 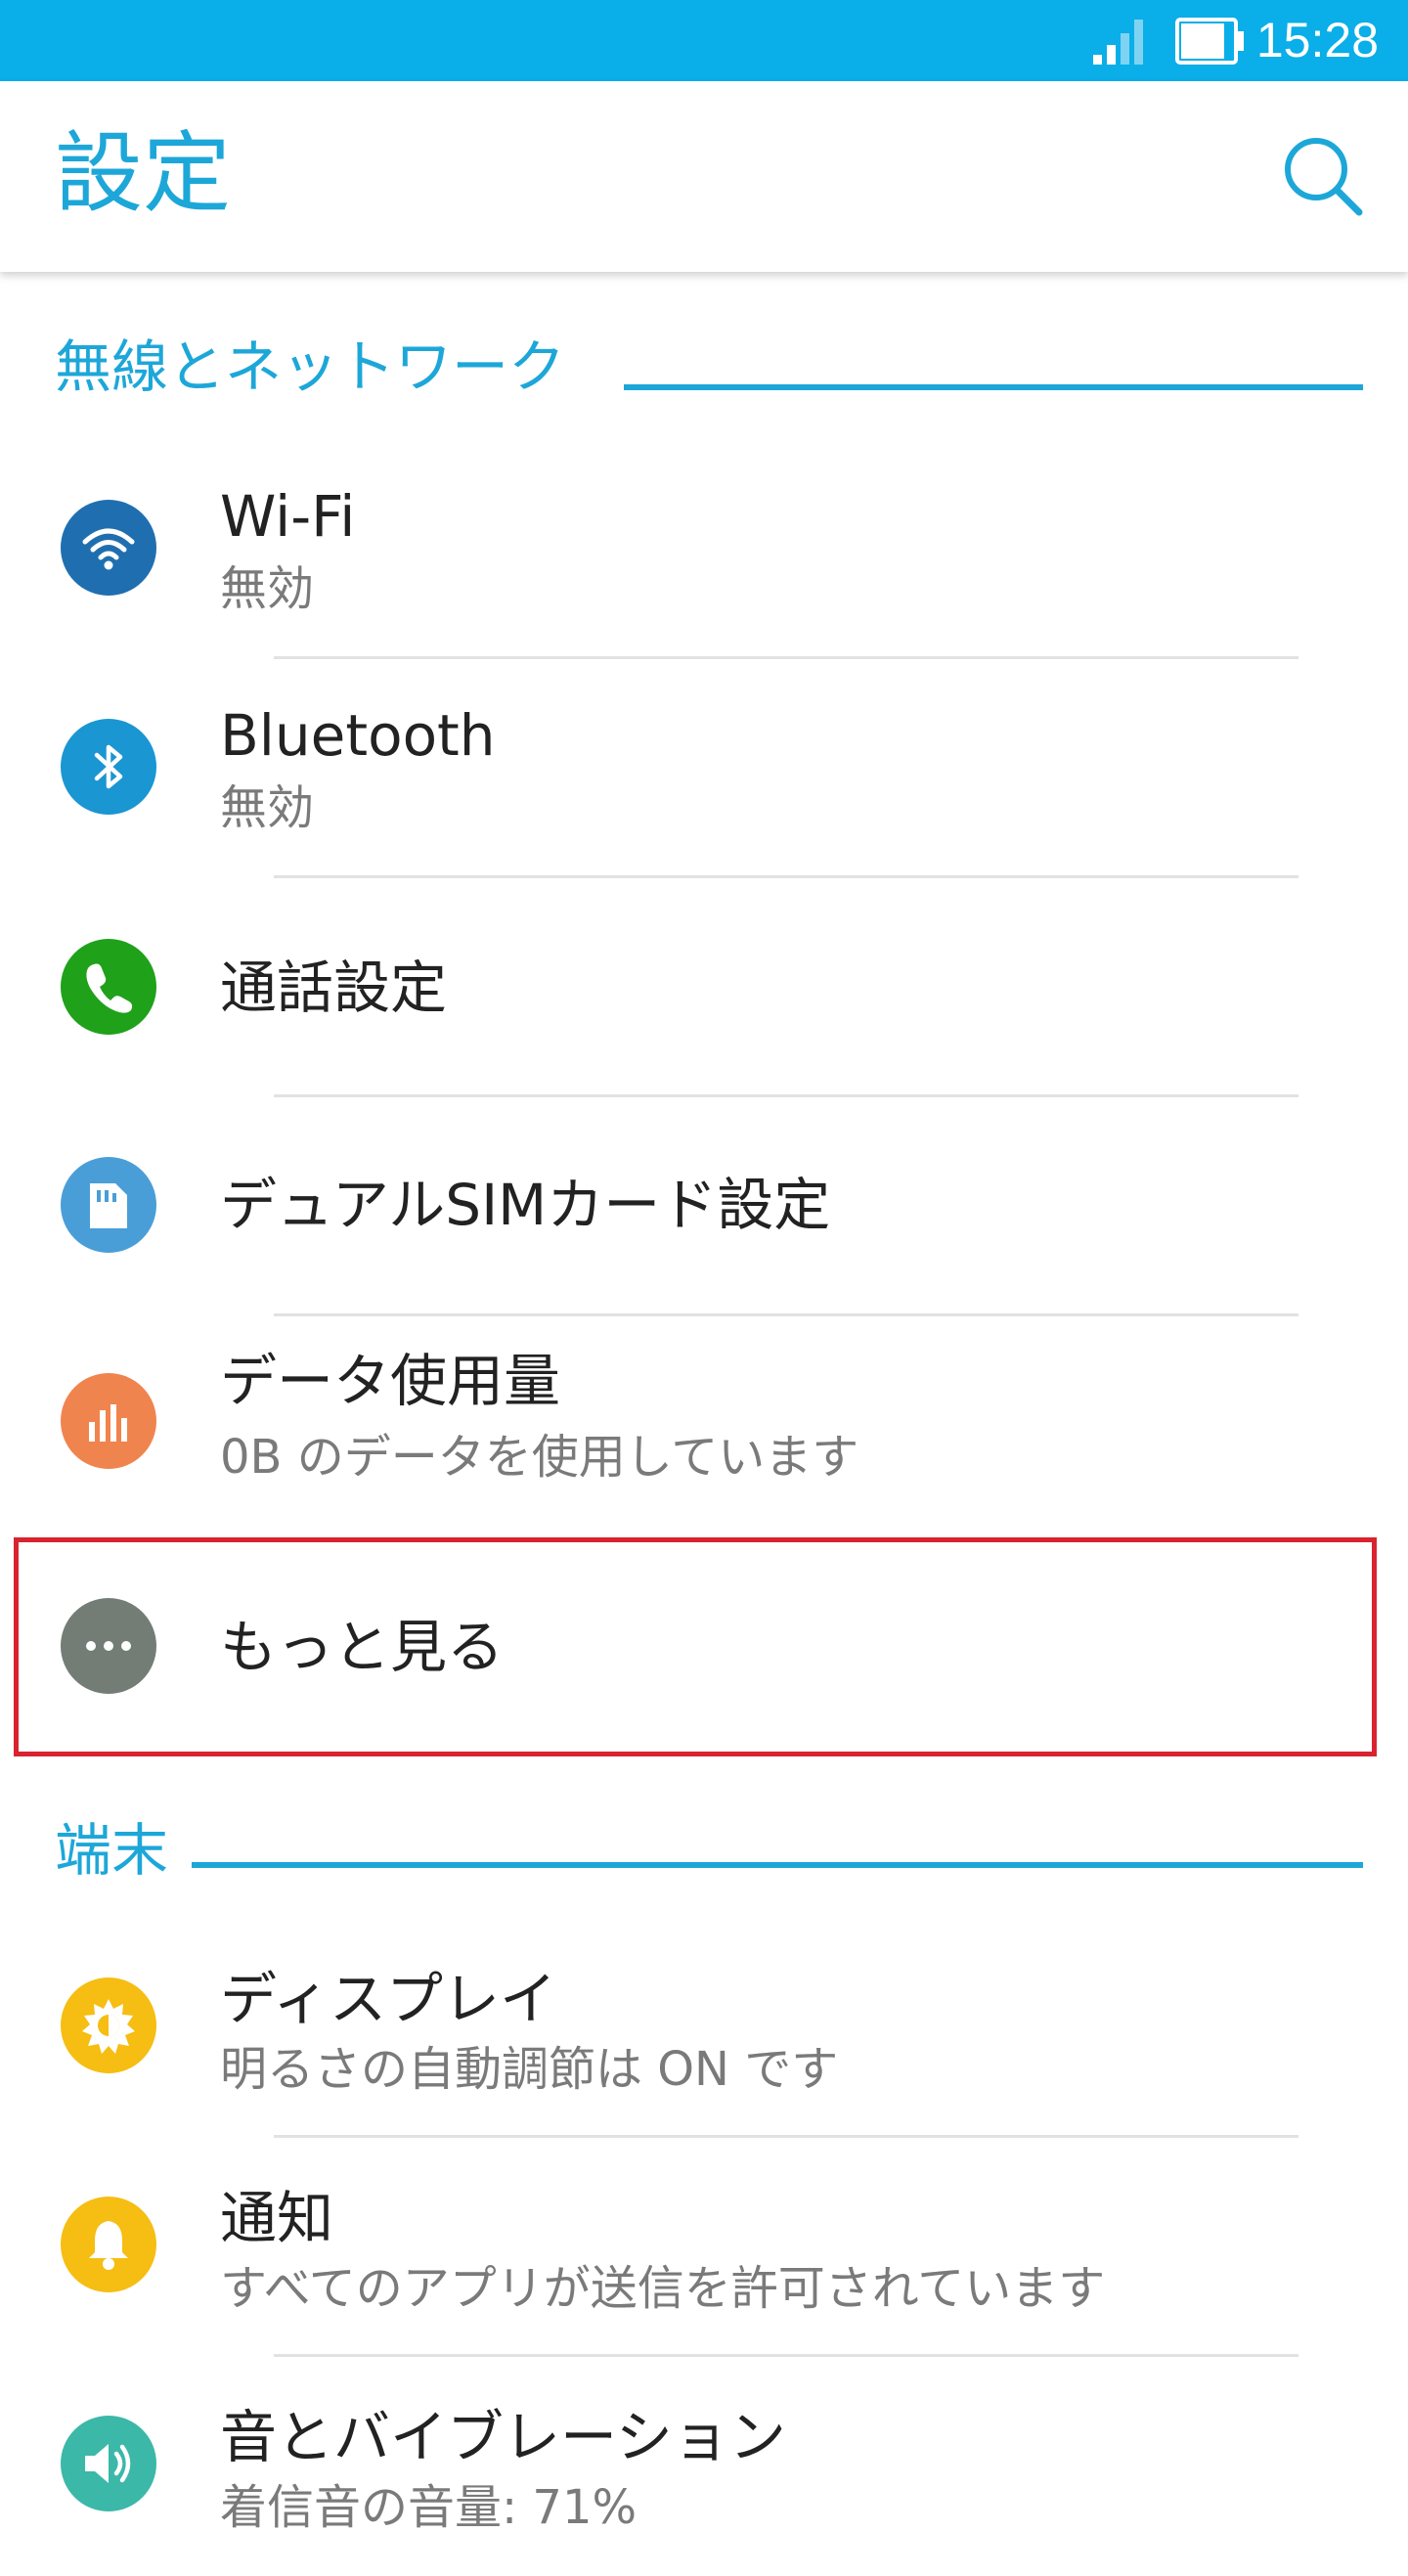 I want to click on search-button, so click(x=1323, y=176).